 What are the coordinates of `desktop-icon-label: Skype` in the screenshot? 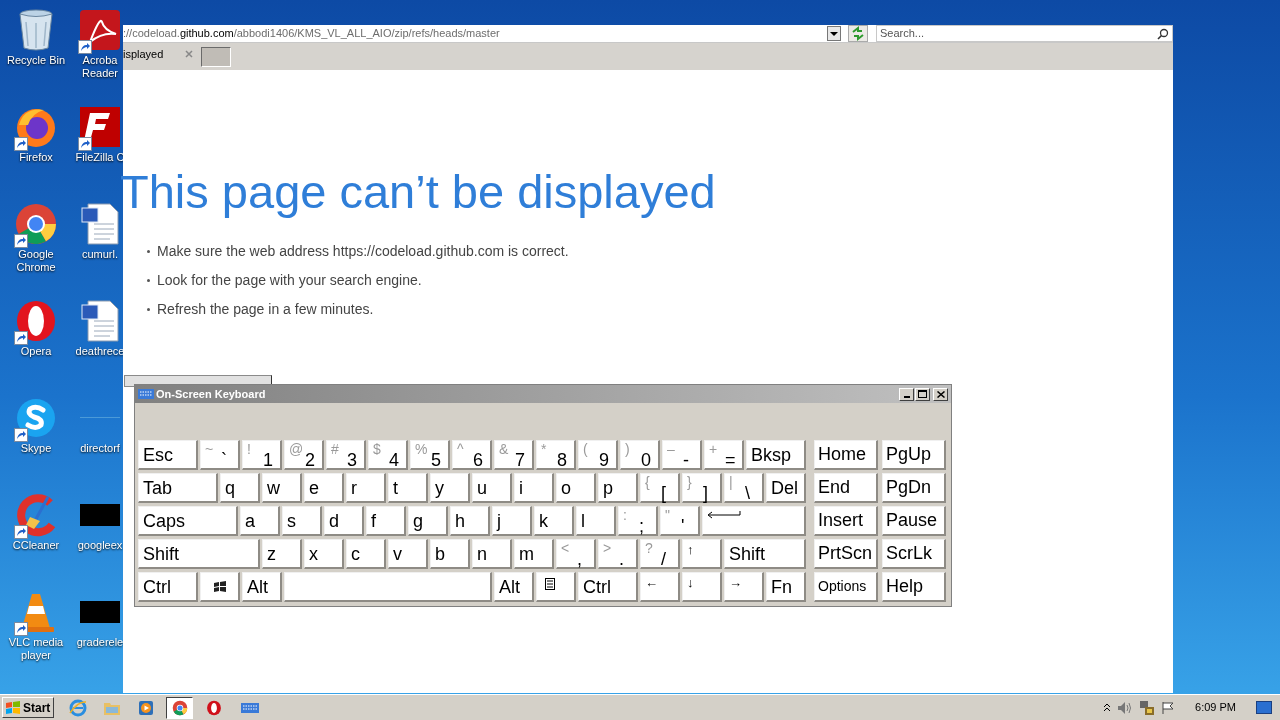 It's located at (36, 448).